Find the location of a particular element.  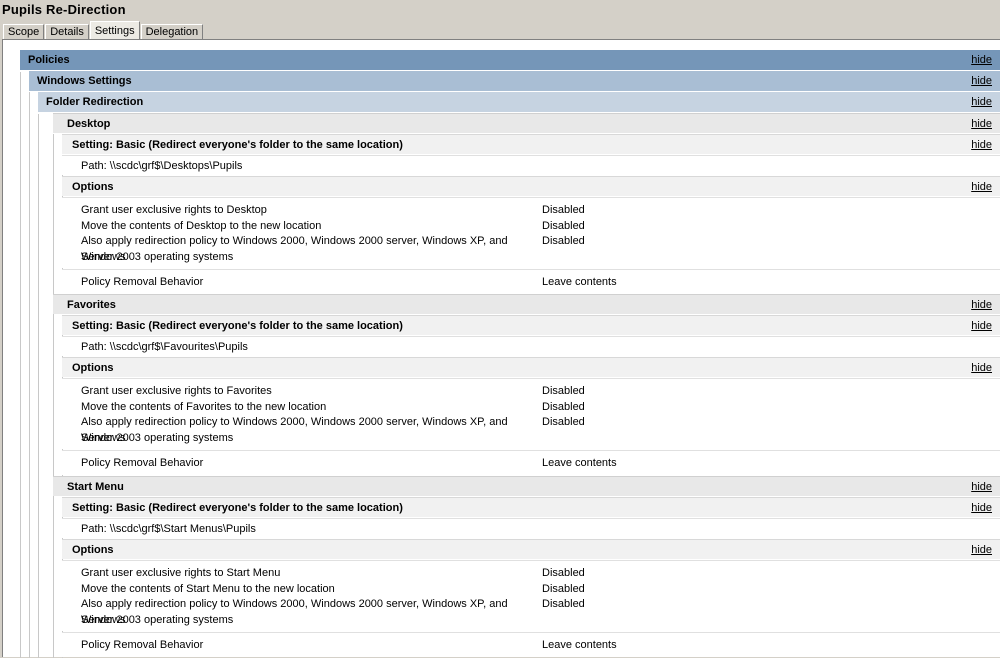

path-row: Path: \\scdc\grf$\Start Menus\Pupils is located at coordinates (531, 528).